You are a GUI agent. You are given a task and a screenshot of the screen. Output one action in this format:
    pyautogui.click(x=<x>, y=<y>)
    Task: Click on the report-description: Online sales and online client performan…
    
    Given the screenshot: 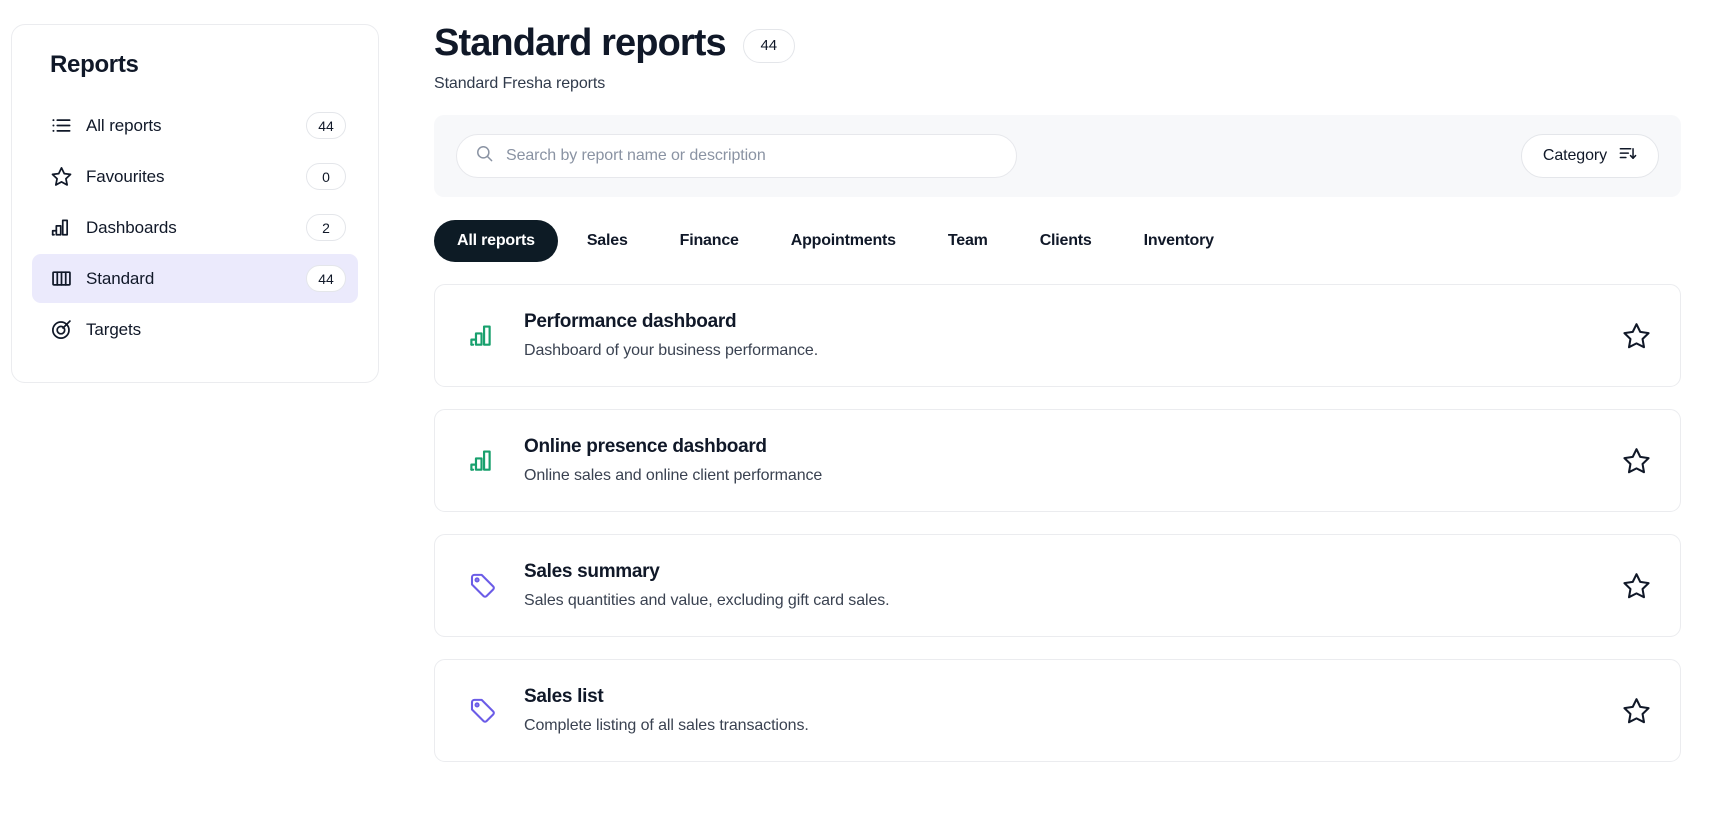 What is the action you would take?
    pyautogui.click(x=673, y=475)
    